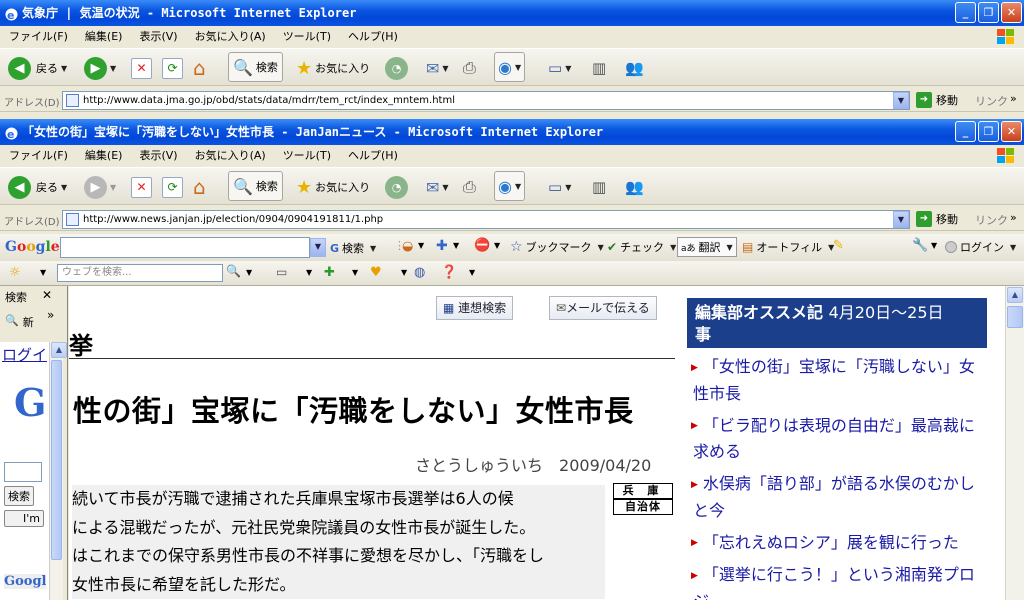  What do you see at coordinates (837, 497) in the screenshot?
I see `editorial-item: ▶ 水俣病「語り部」が語る水俣のむかしと今` at bounding box center [837, 497].